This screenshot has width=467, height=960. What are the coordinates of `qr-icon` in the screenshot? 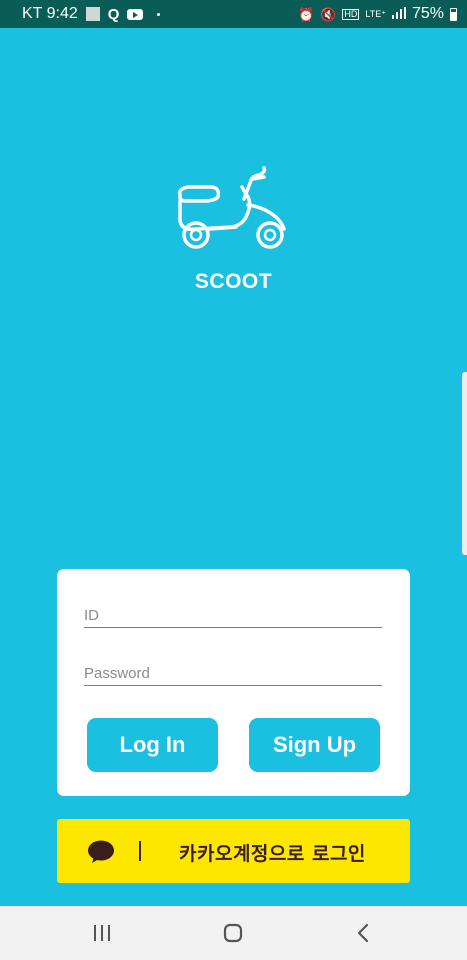 It's located at (92, 14).